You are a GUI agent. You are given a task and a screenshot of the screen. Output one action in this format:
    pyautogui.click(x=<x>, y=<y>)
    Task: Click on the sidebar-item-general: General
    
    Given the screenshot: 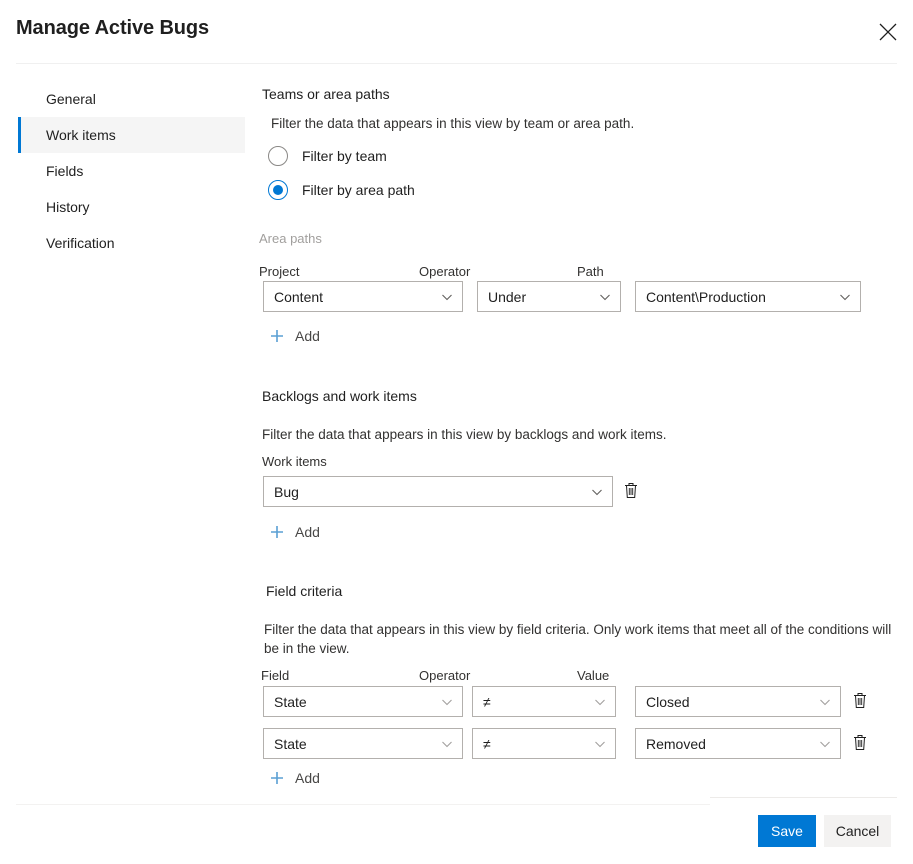 What is the action you would take?
    pyautogui.click(x=131, y=99)
    